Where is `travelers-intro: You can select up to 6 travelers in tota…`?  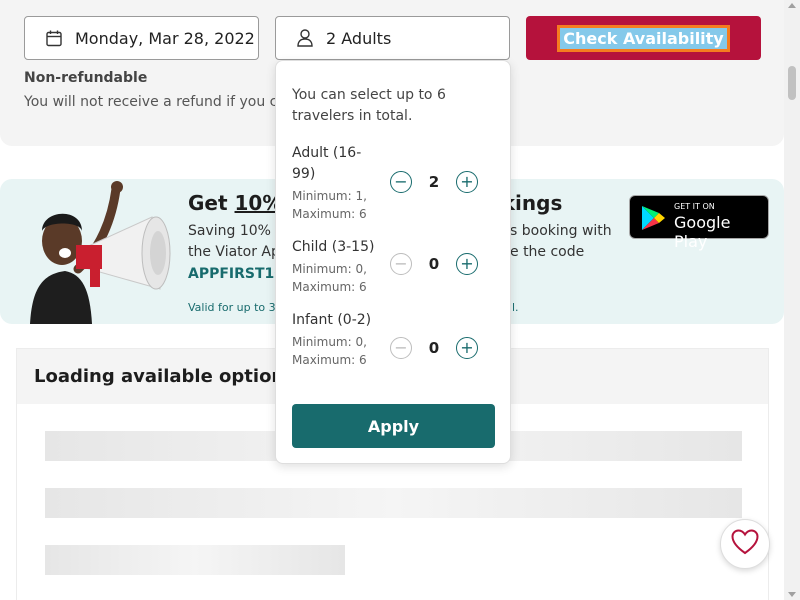
travelers-intro: You can select up to 6 travelers in tota… is located at coordinates (369, 105).